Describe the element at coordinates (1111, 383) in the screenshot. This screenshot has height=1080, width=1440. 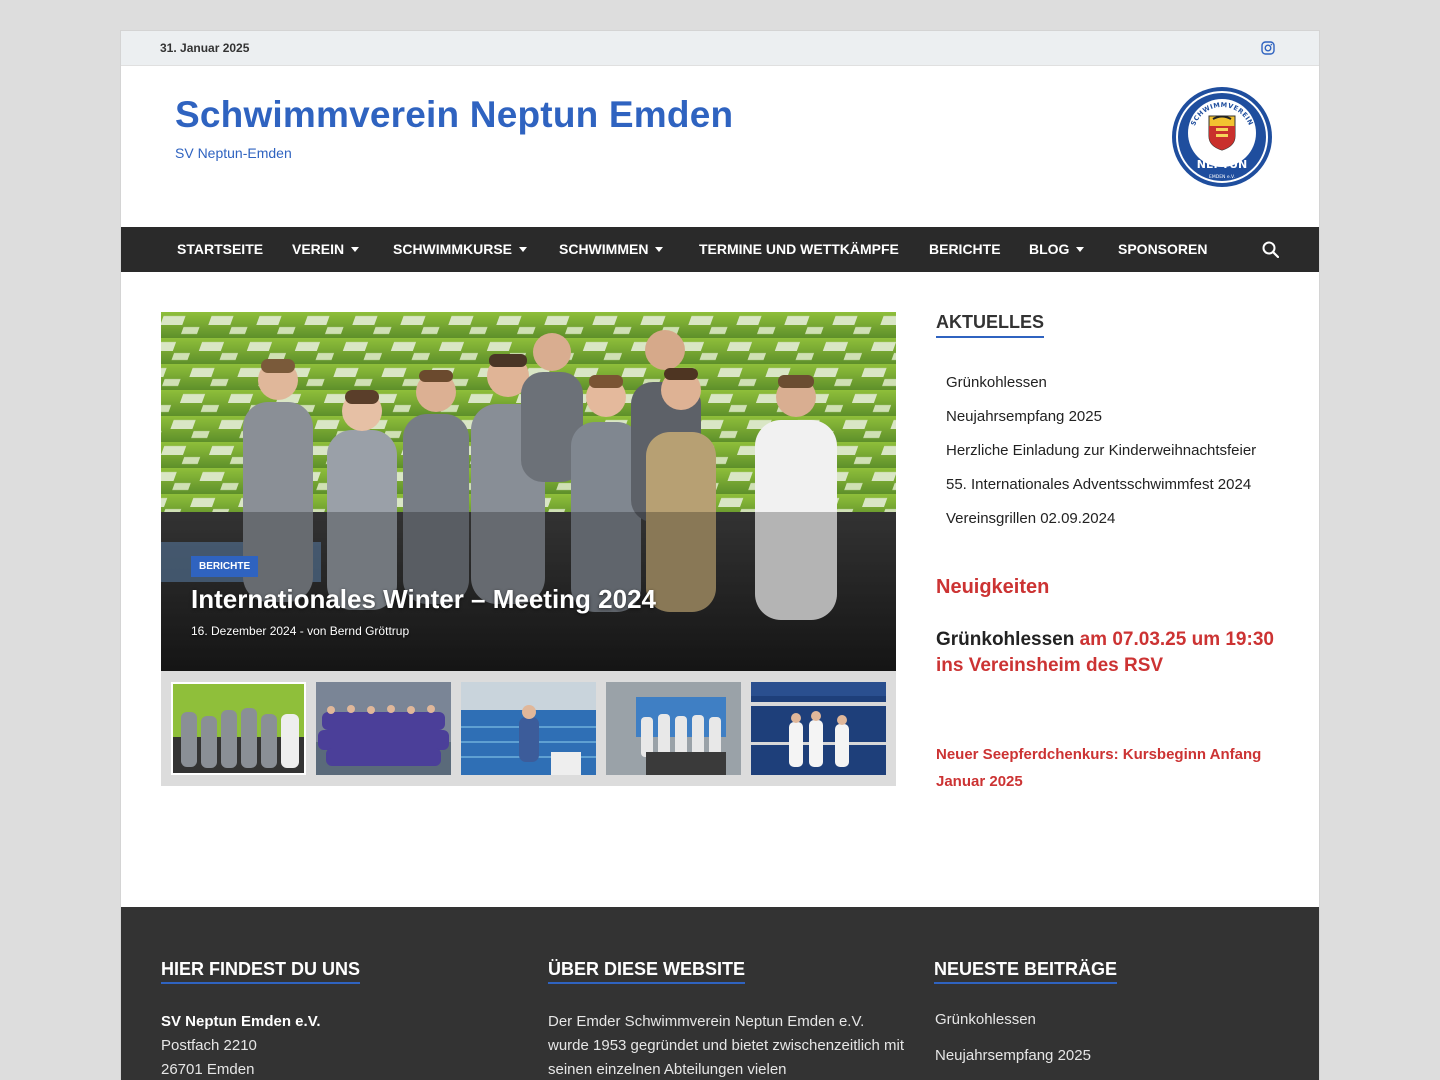
I see `aktuelles-link: Grünkohlessen` at that location.